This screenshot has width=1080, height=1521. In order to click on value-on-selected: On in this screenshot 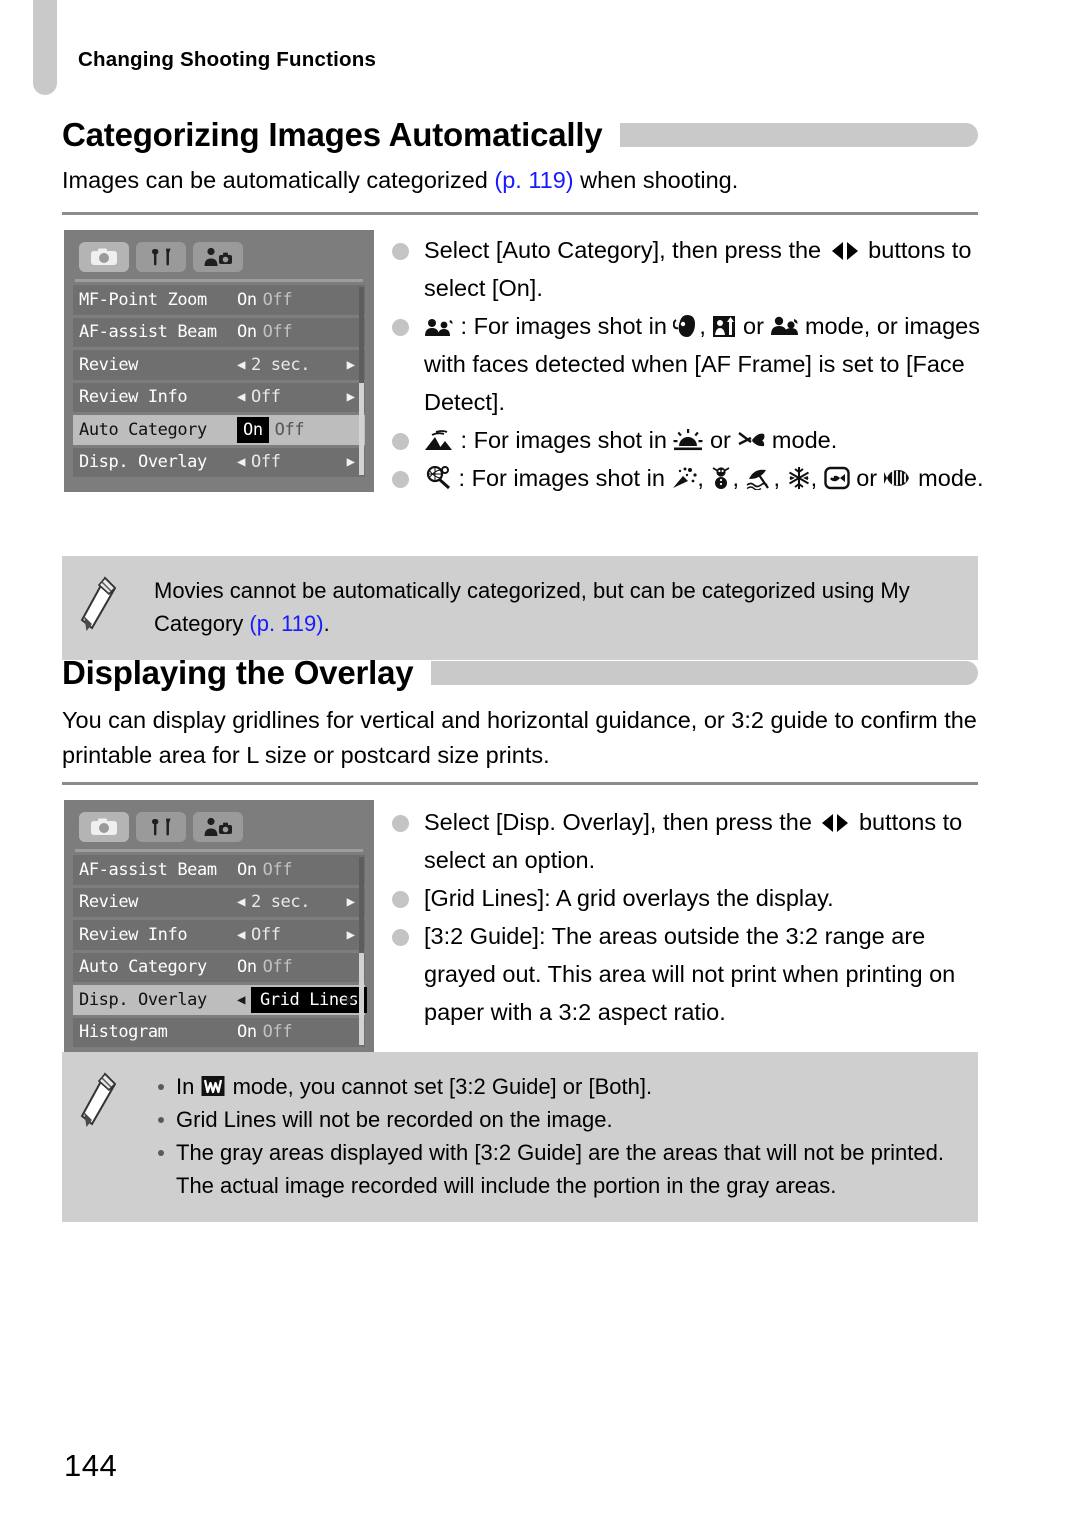, I will do `click(253, 429)`.